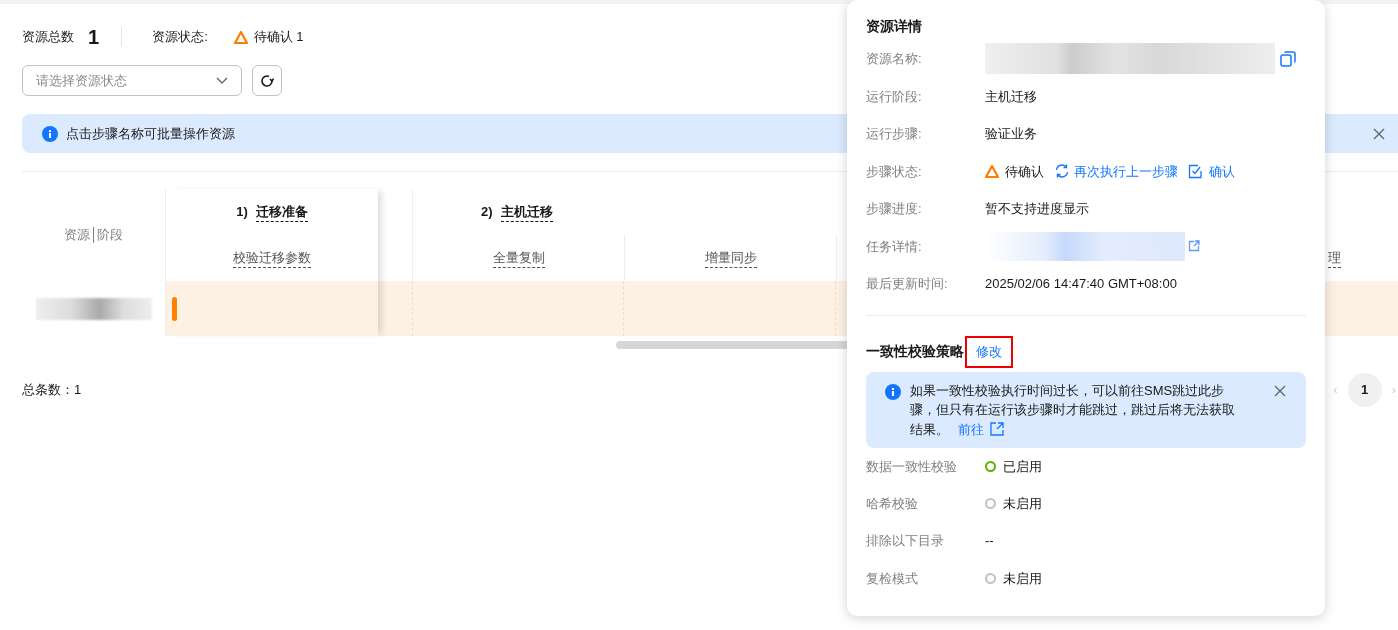 Image resolution: width=1398 pixels, height=630 pixels. Describe the element at coordinates (1288, 58) in the screenshot. I see `copy-icon` at that location.